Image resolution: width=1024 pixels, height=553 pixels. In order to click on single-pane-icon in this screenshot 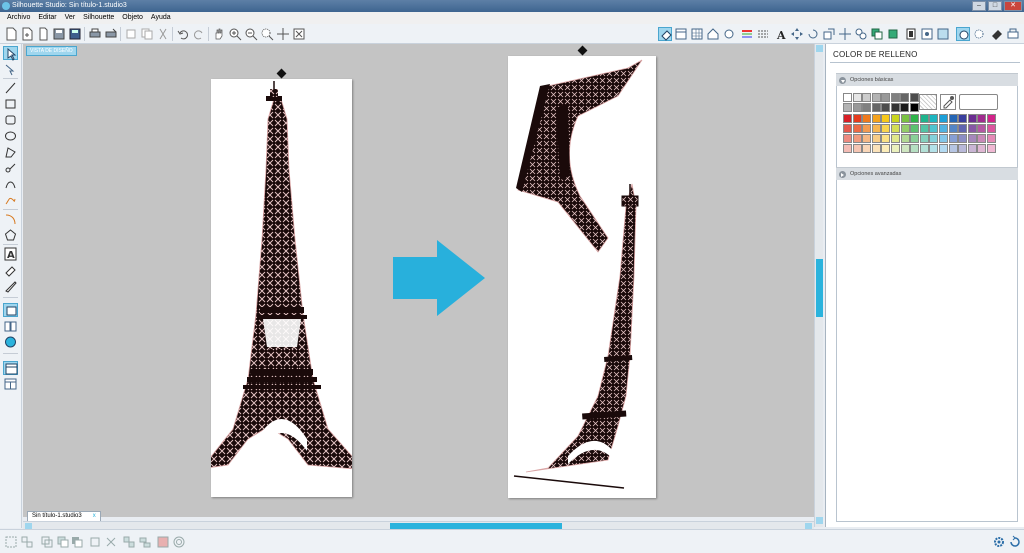, I will do `click(10, 368)`.